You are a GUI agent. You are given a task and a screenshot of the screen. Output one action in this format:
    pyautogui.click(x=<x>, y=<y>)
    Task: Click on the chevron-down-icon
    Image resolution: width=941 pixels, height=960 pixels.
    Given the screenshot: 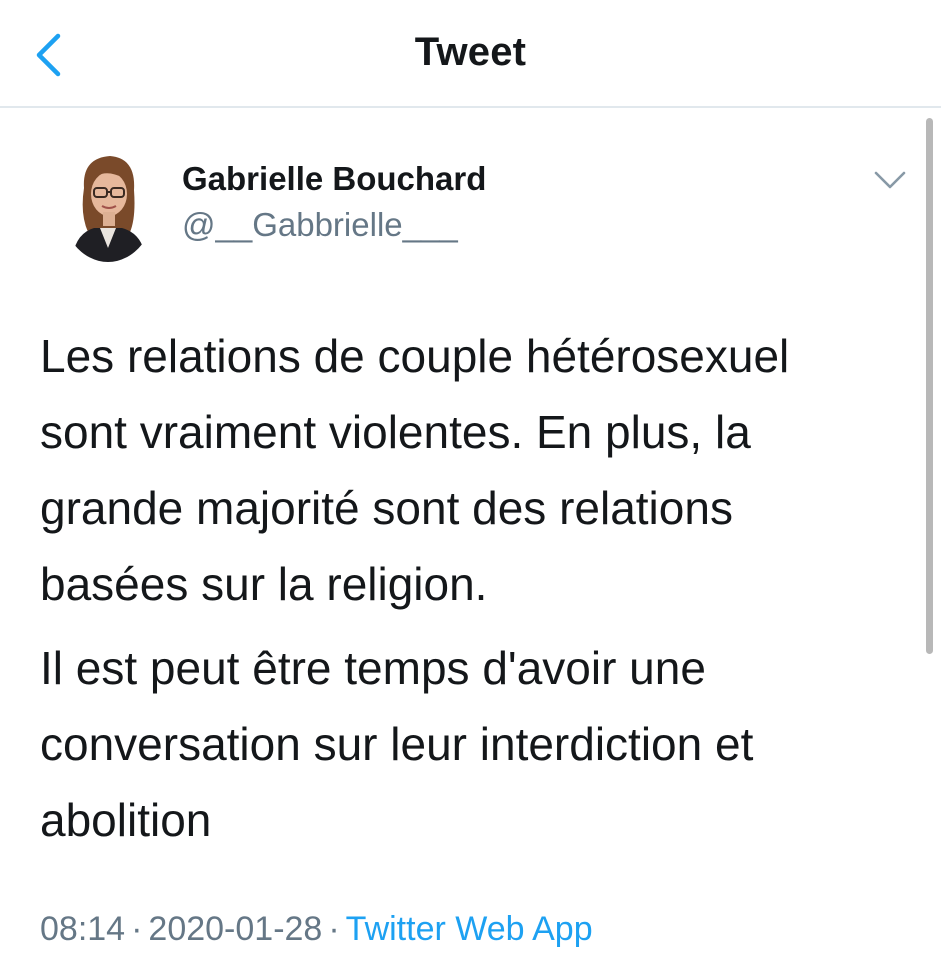 What is the action you would take?
    pyautogui.click(x=890, y=180)
    